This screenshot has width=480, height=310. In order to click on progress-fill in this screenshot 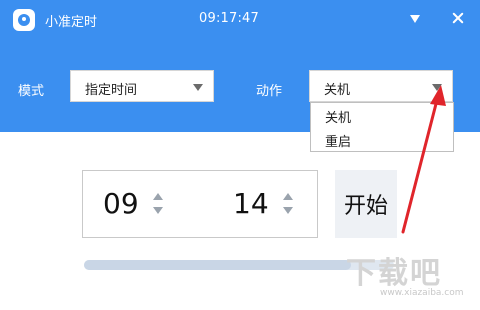, I will do `click(217, 265)`.